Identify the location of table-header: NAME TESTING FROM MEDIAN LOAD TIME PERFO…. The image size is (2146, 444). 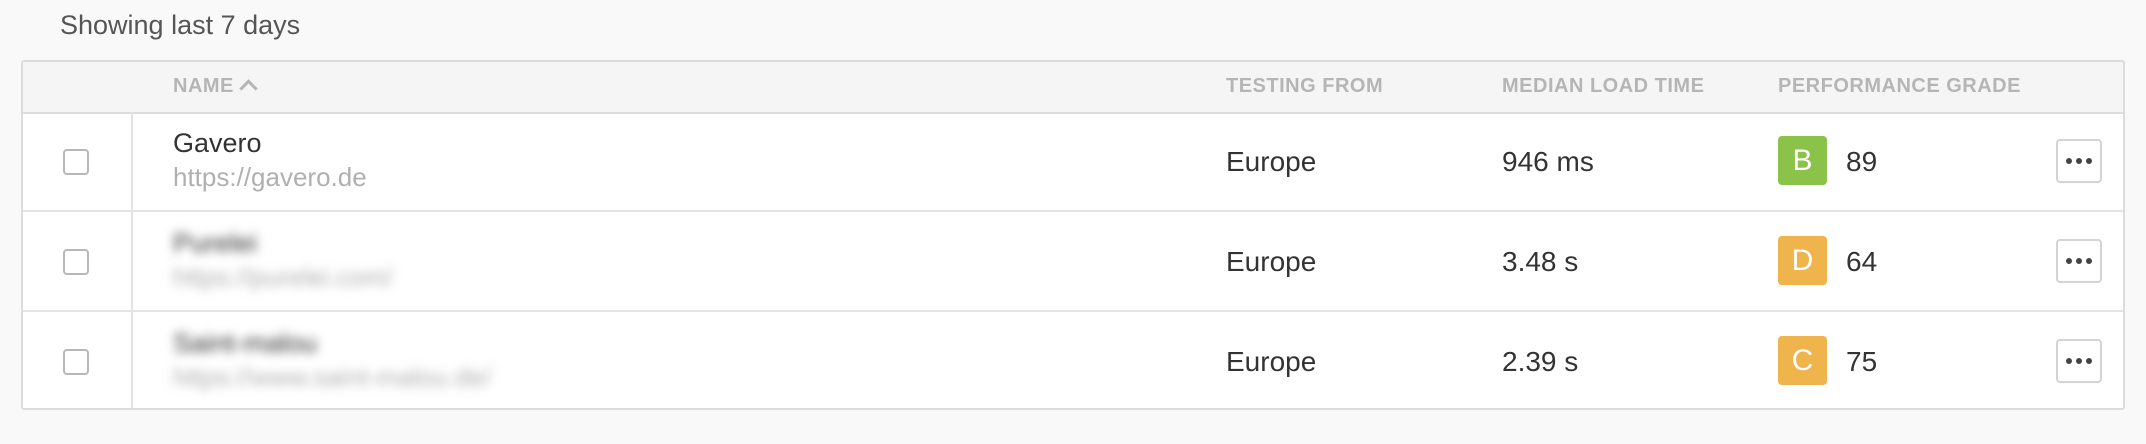
(1073, 88).